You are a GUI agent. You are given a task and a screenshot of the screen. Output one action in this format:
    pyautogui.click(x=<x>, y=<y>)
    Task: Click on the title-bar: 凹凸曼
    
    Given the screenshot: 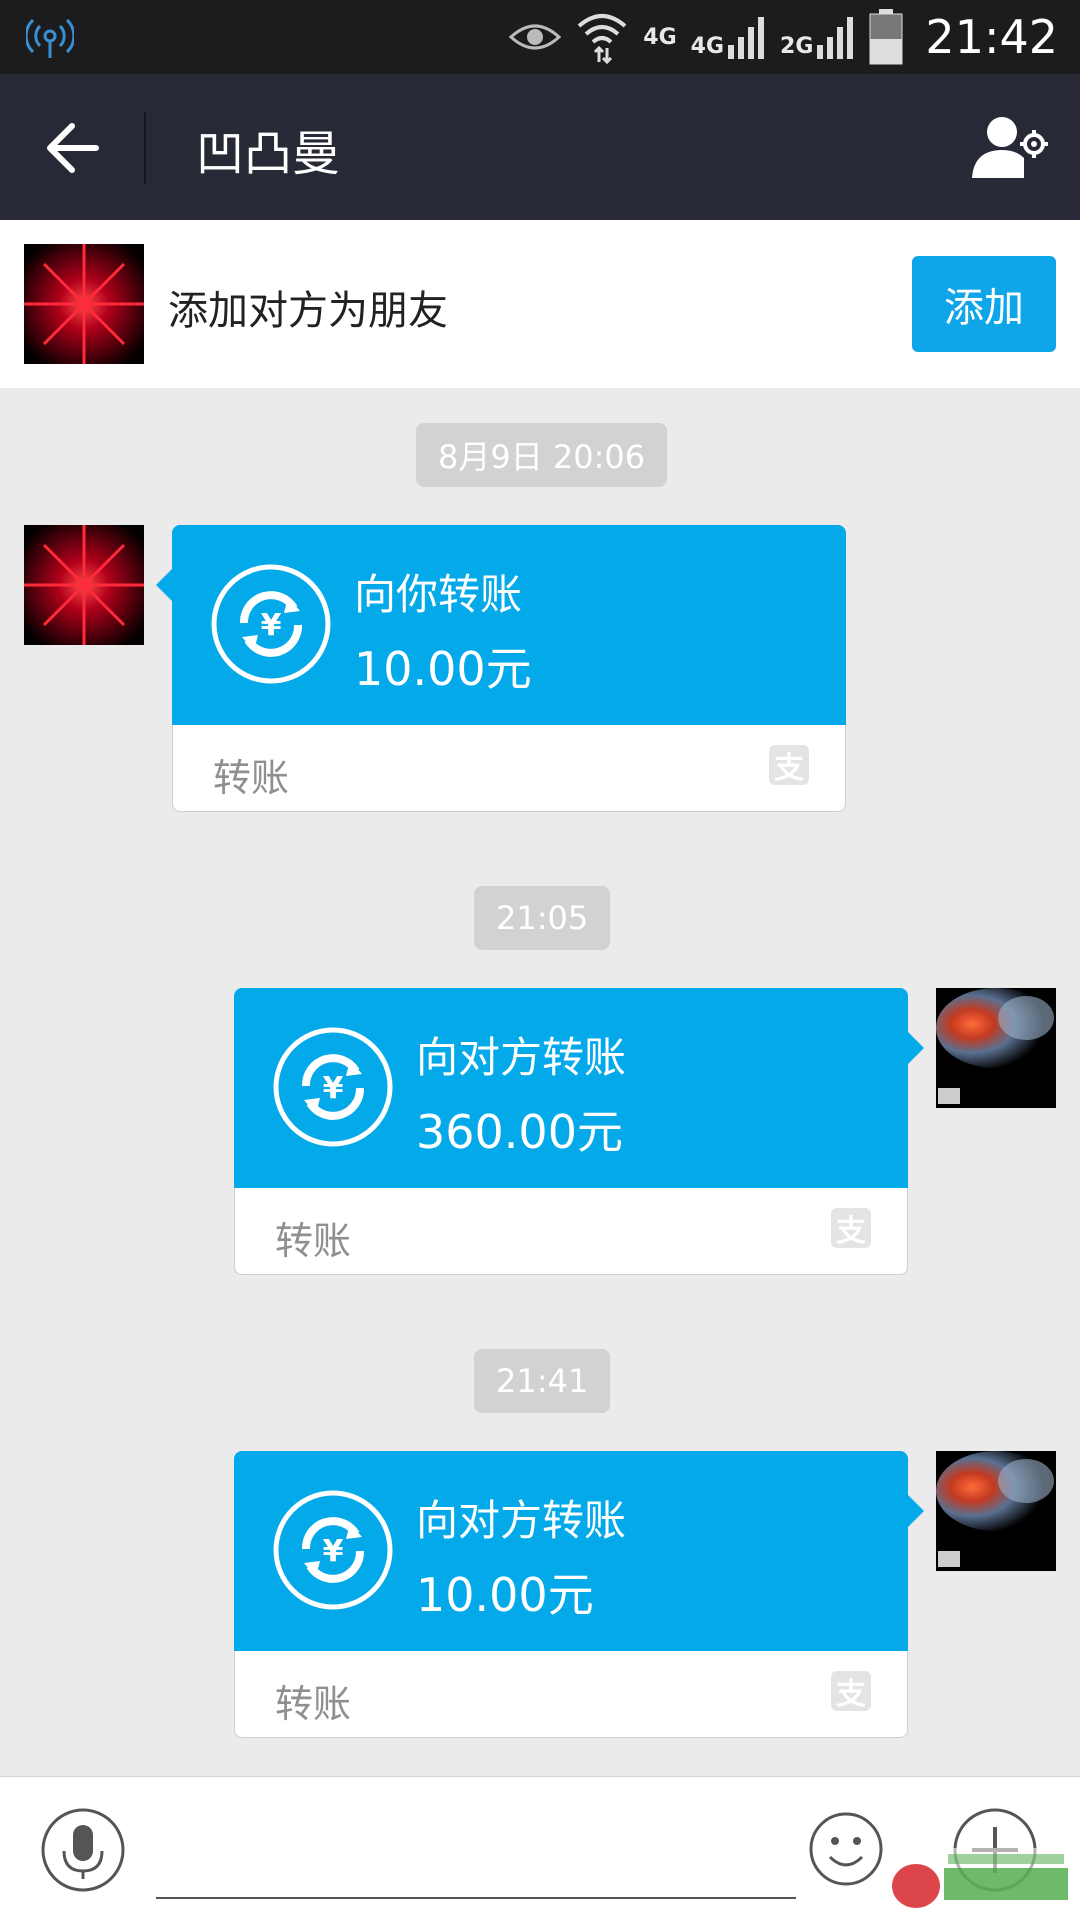 What is the action you would take?
    pyautogui.click(x=540, y=147)
    